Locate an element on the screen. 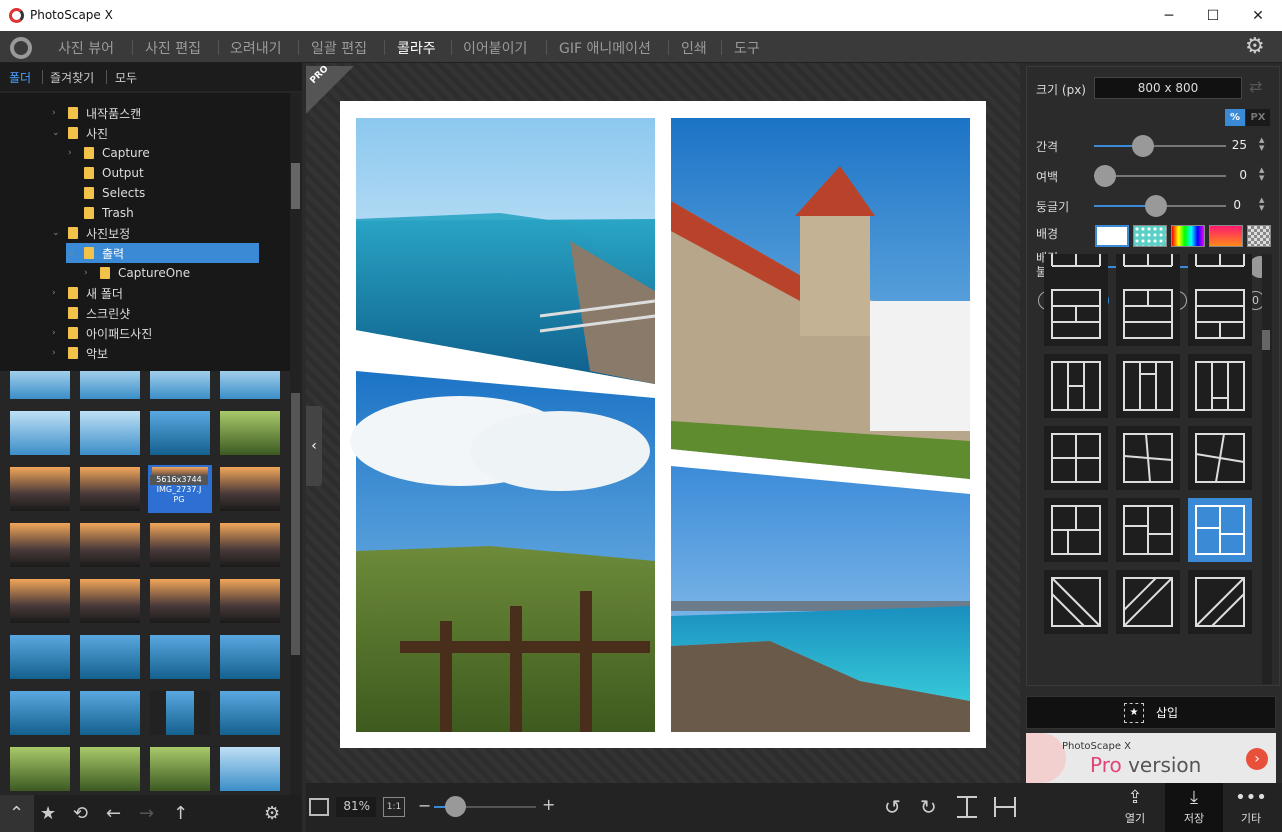  tree-scrollbar is located at coordinates (296, 247).